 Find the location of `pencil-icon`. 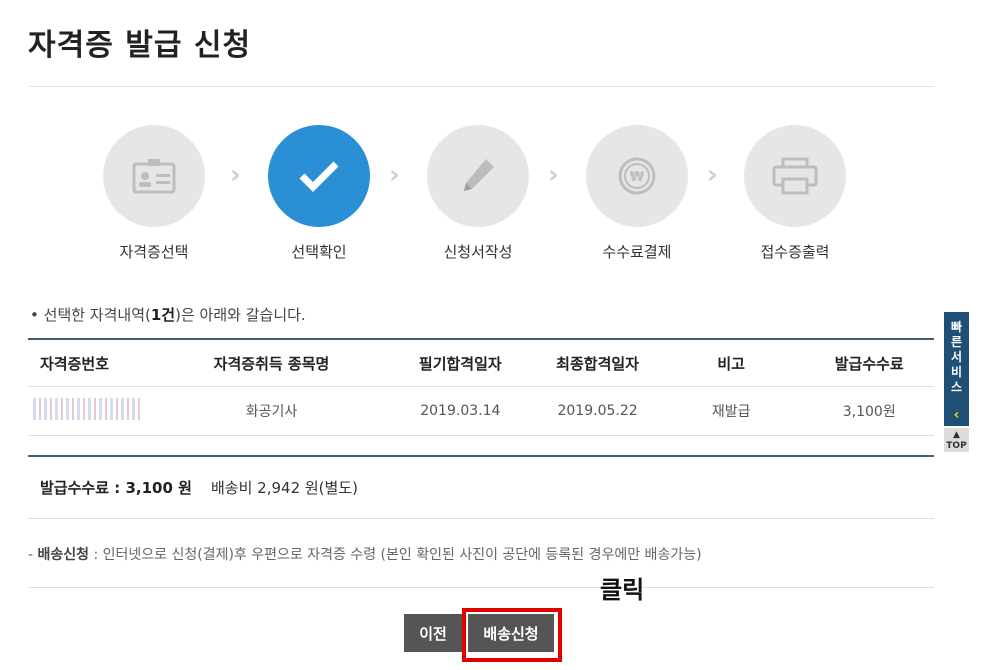

pencil-icon is located at coordinates (479, 175).